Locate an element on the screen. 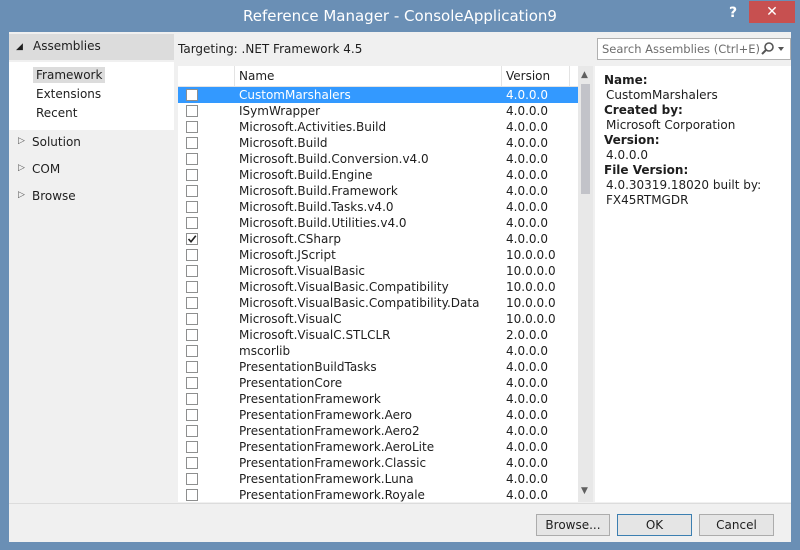  assembly-name: Microsoft.VisualC.STLCLR is located at coordinates (315, 335).